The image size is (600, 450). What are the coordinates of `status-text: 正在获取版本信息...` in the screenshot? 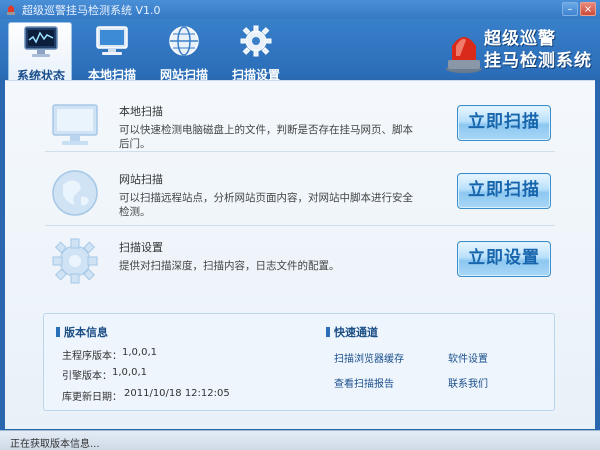 It's located at (55, 444).